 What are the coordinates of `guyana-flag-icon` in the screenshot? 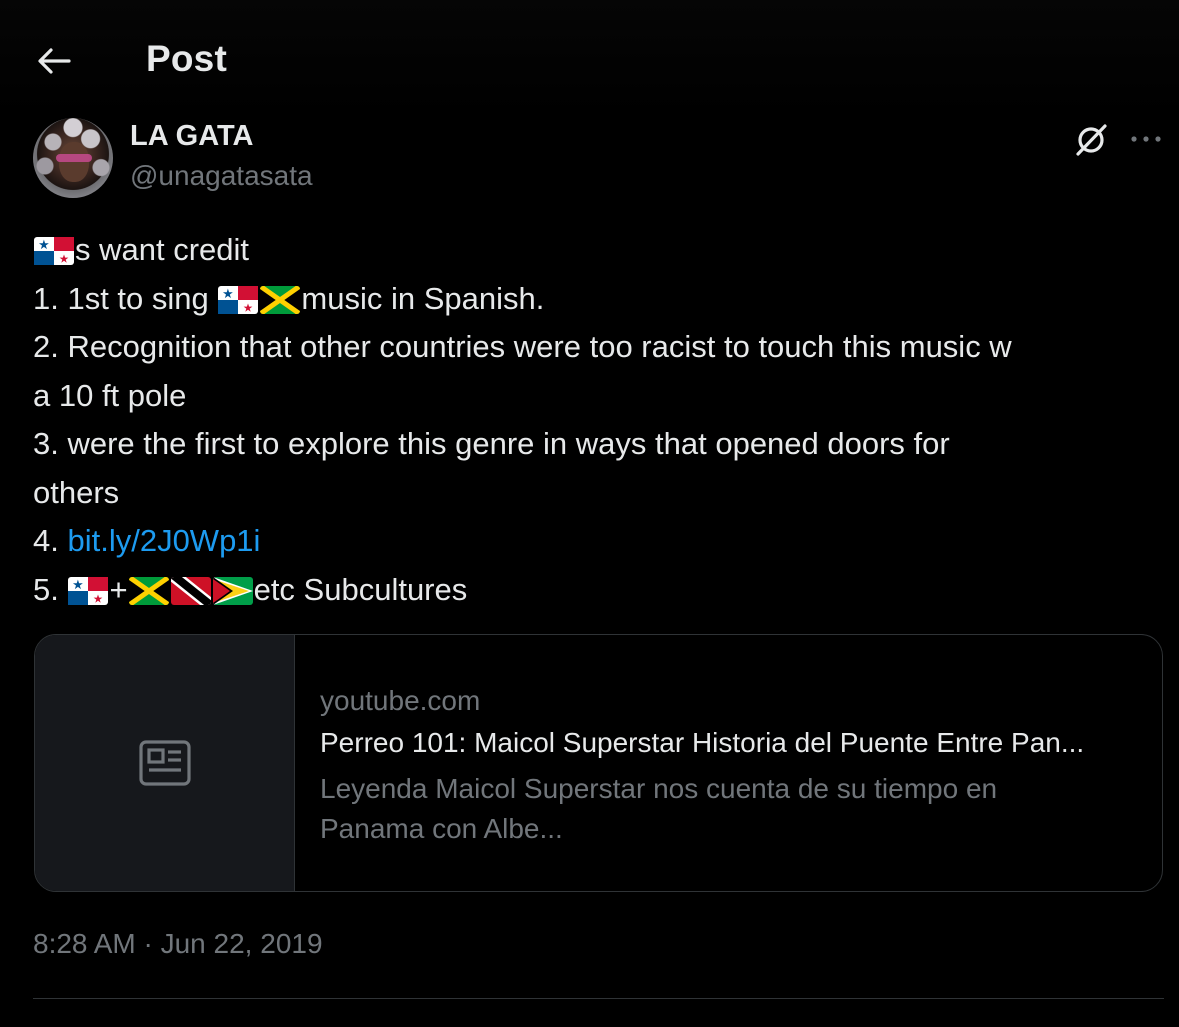 It's located at (233, 591).